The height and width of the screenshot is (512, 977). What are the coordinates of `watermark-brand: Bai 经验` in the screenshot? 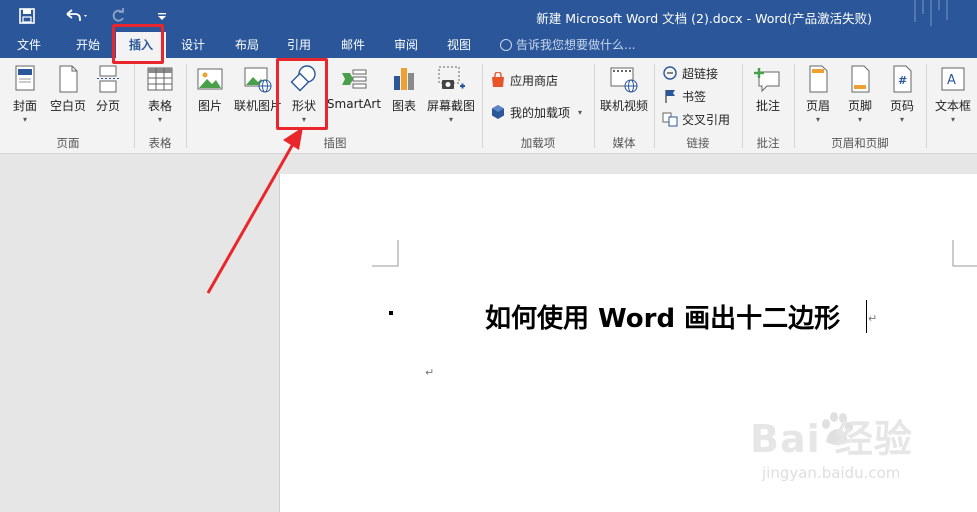 It's located at (831, 439).